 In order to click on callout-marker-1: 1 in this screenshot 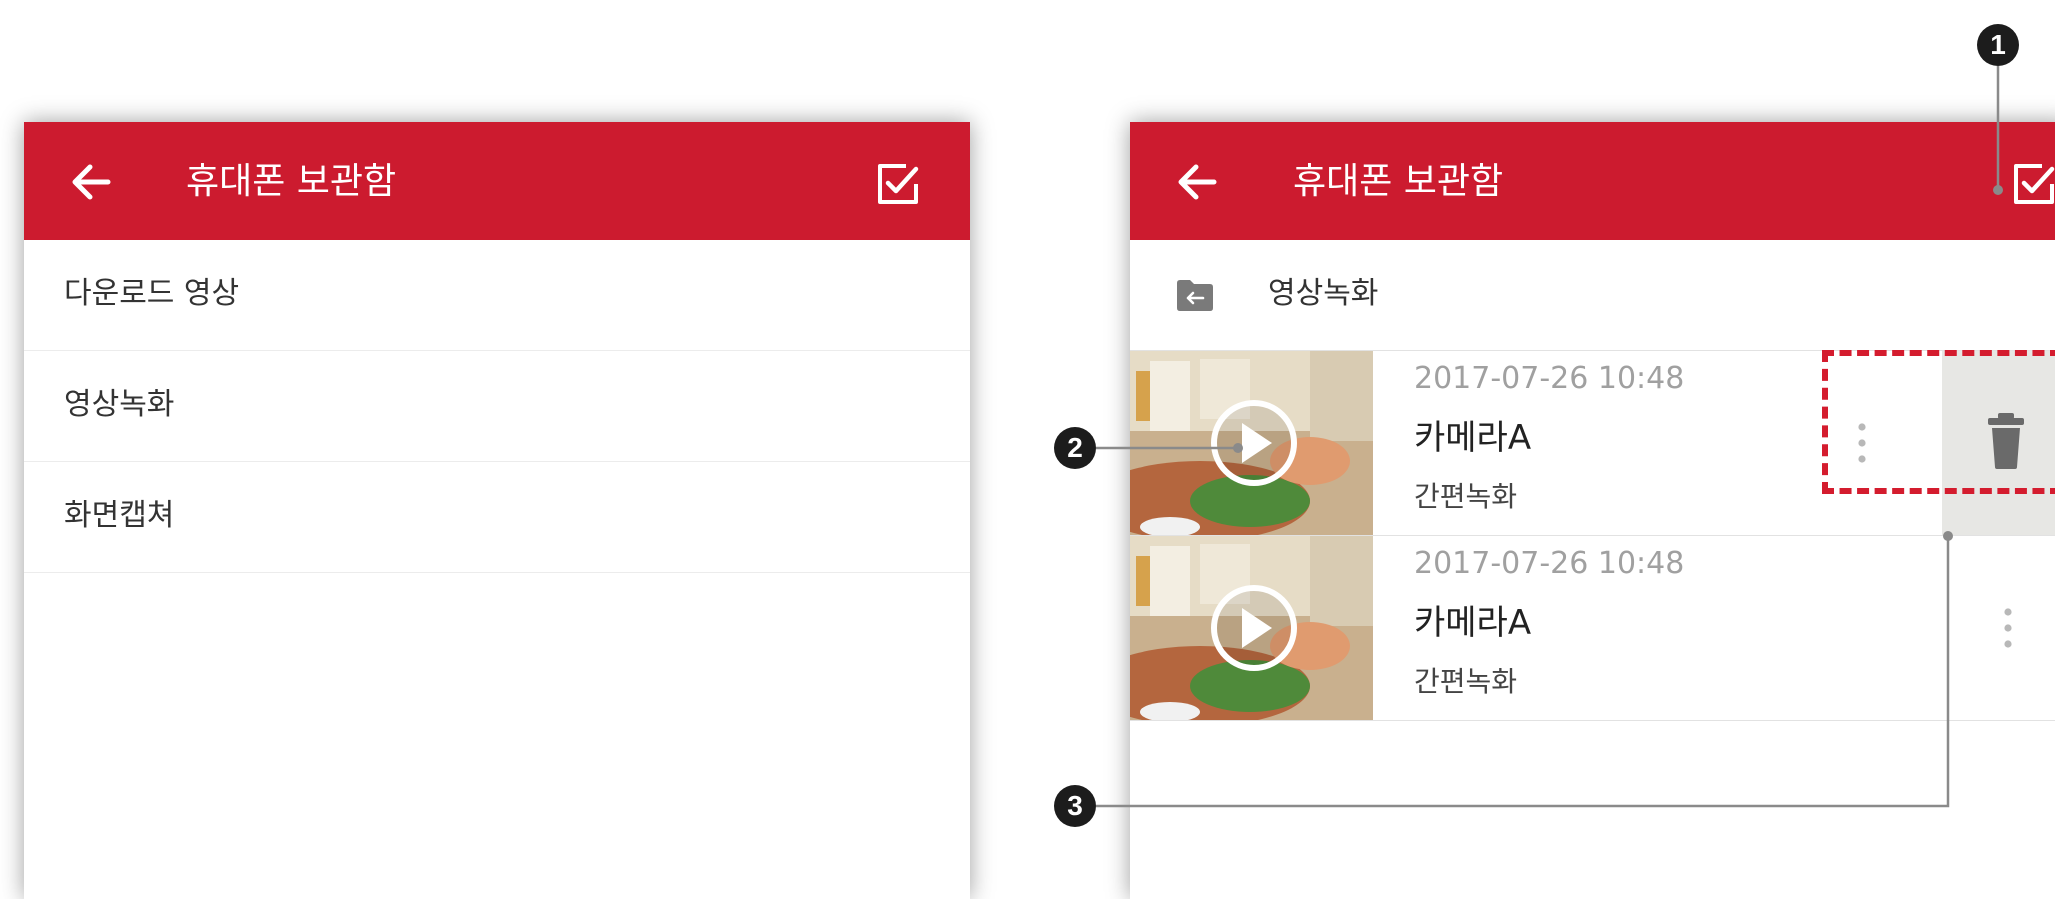, I will do `click(1998, 45)`.